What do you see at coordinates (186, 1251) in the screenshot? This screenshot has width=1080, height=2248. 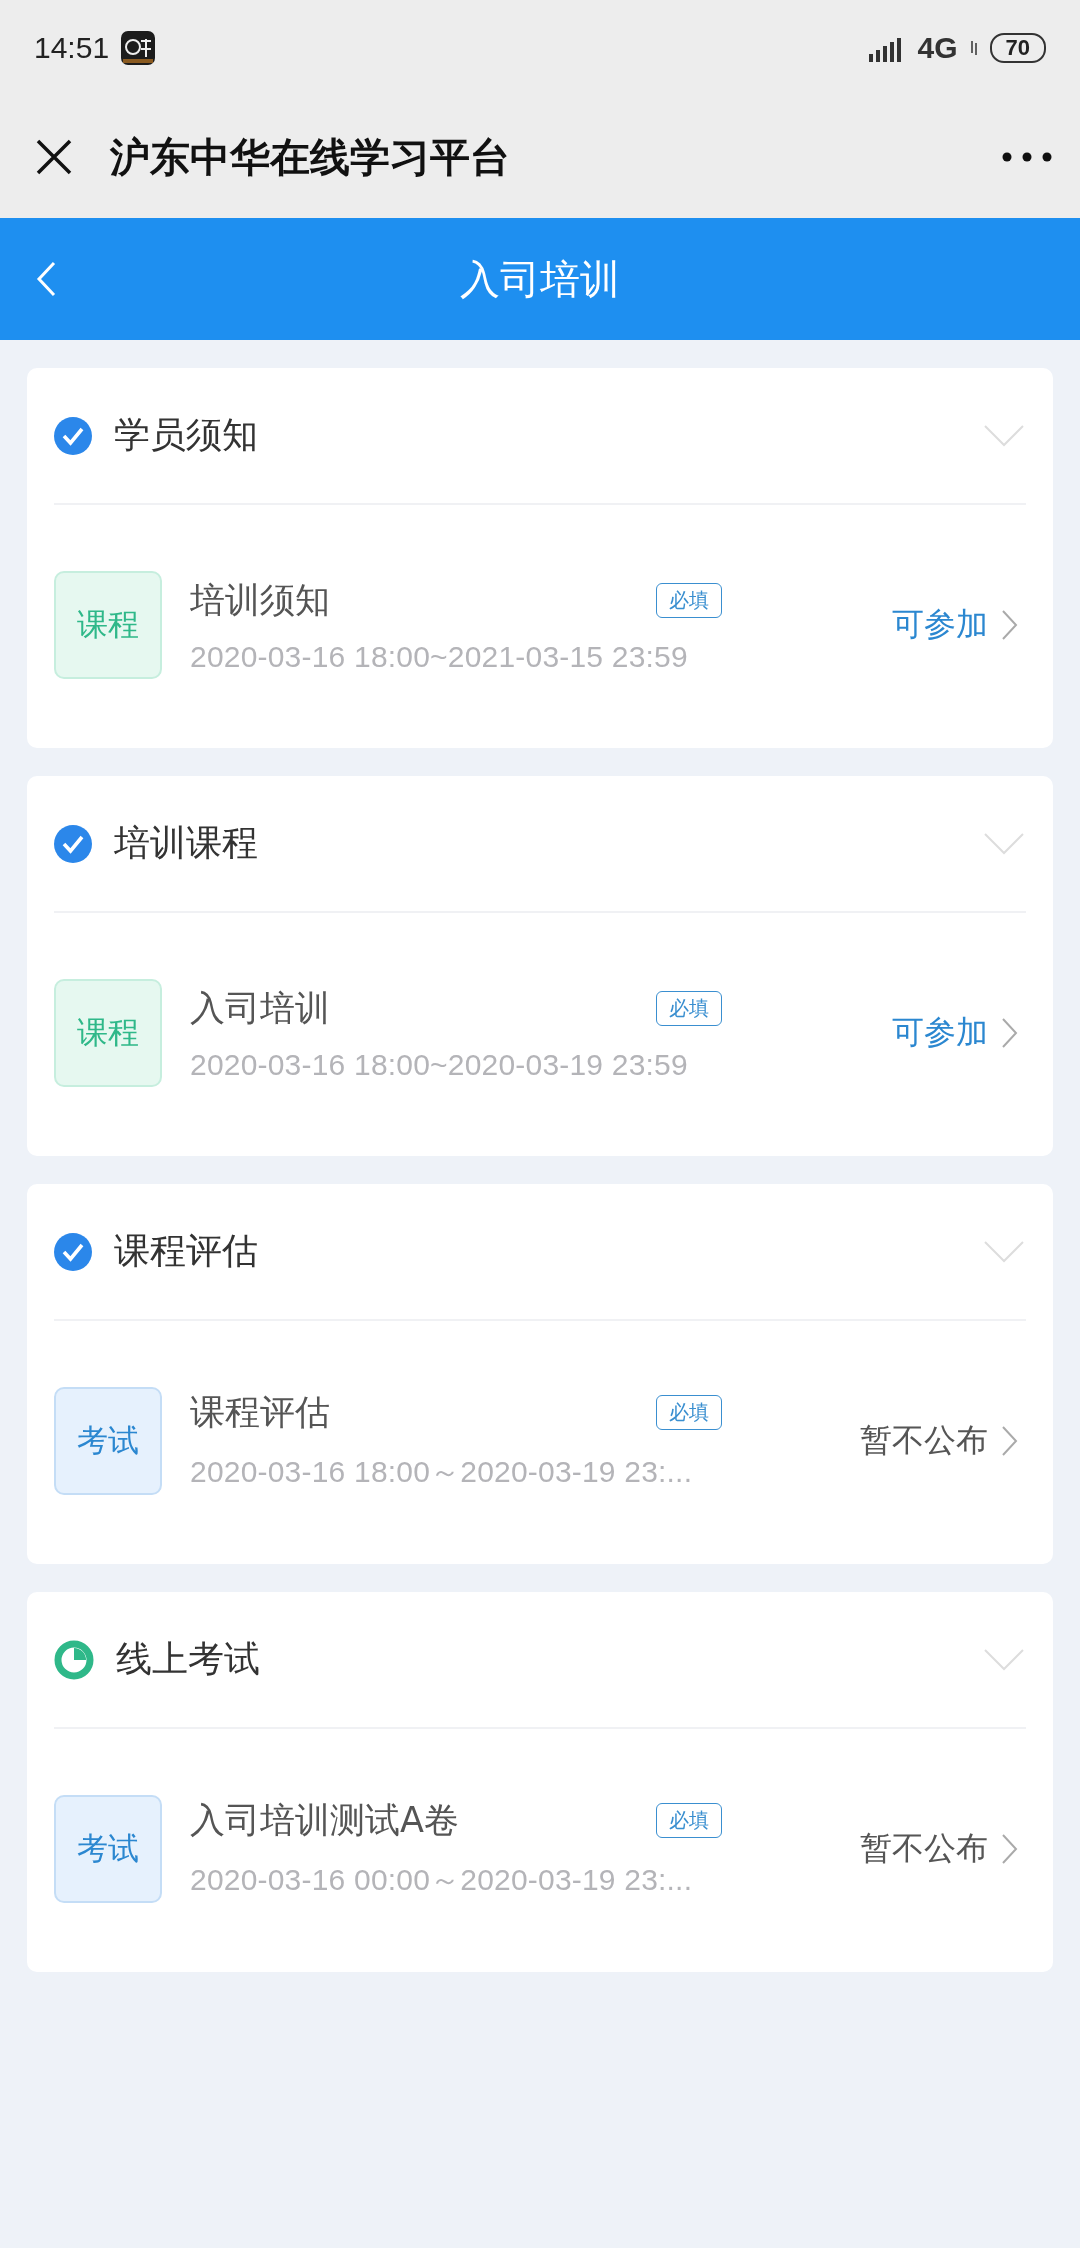 I see `section-title: 课程评估` at bounding box center [186, 1251].